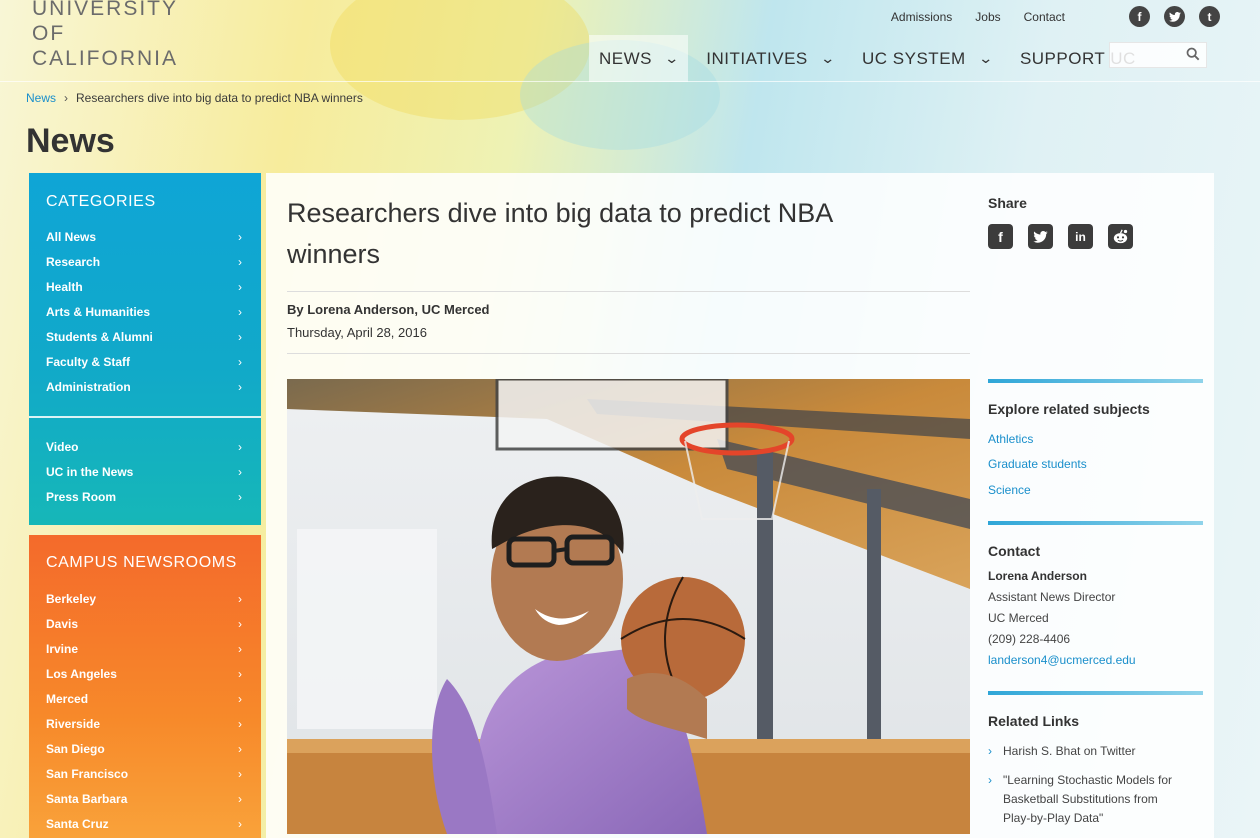  I want to click on subject-link-science: Science, so click(1009, 490).